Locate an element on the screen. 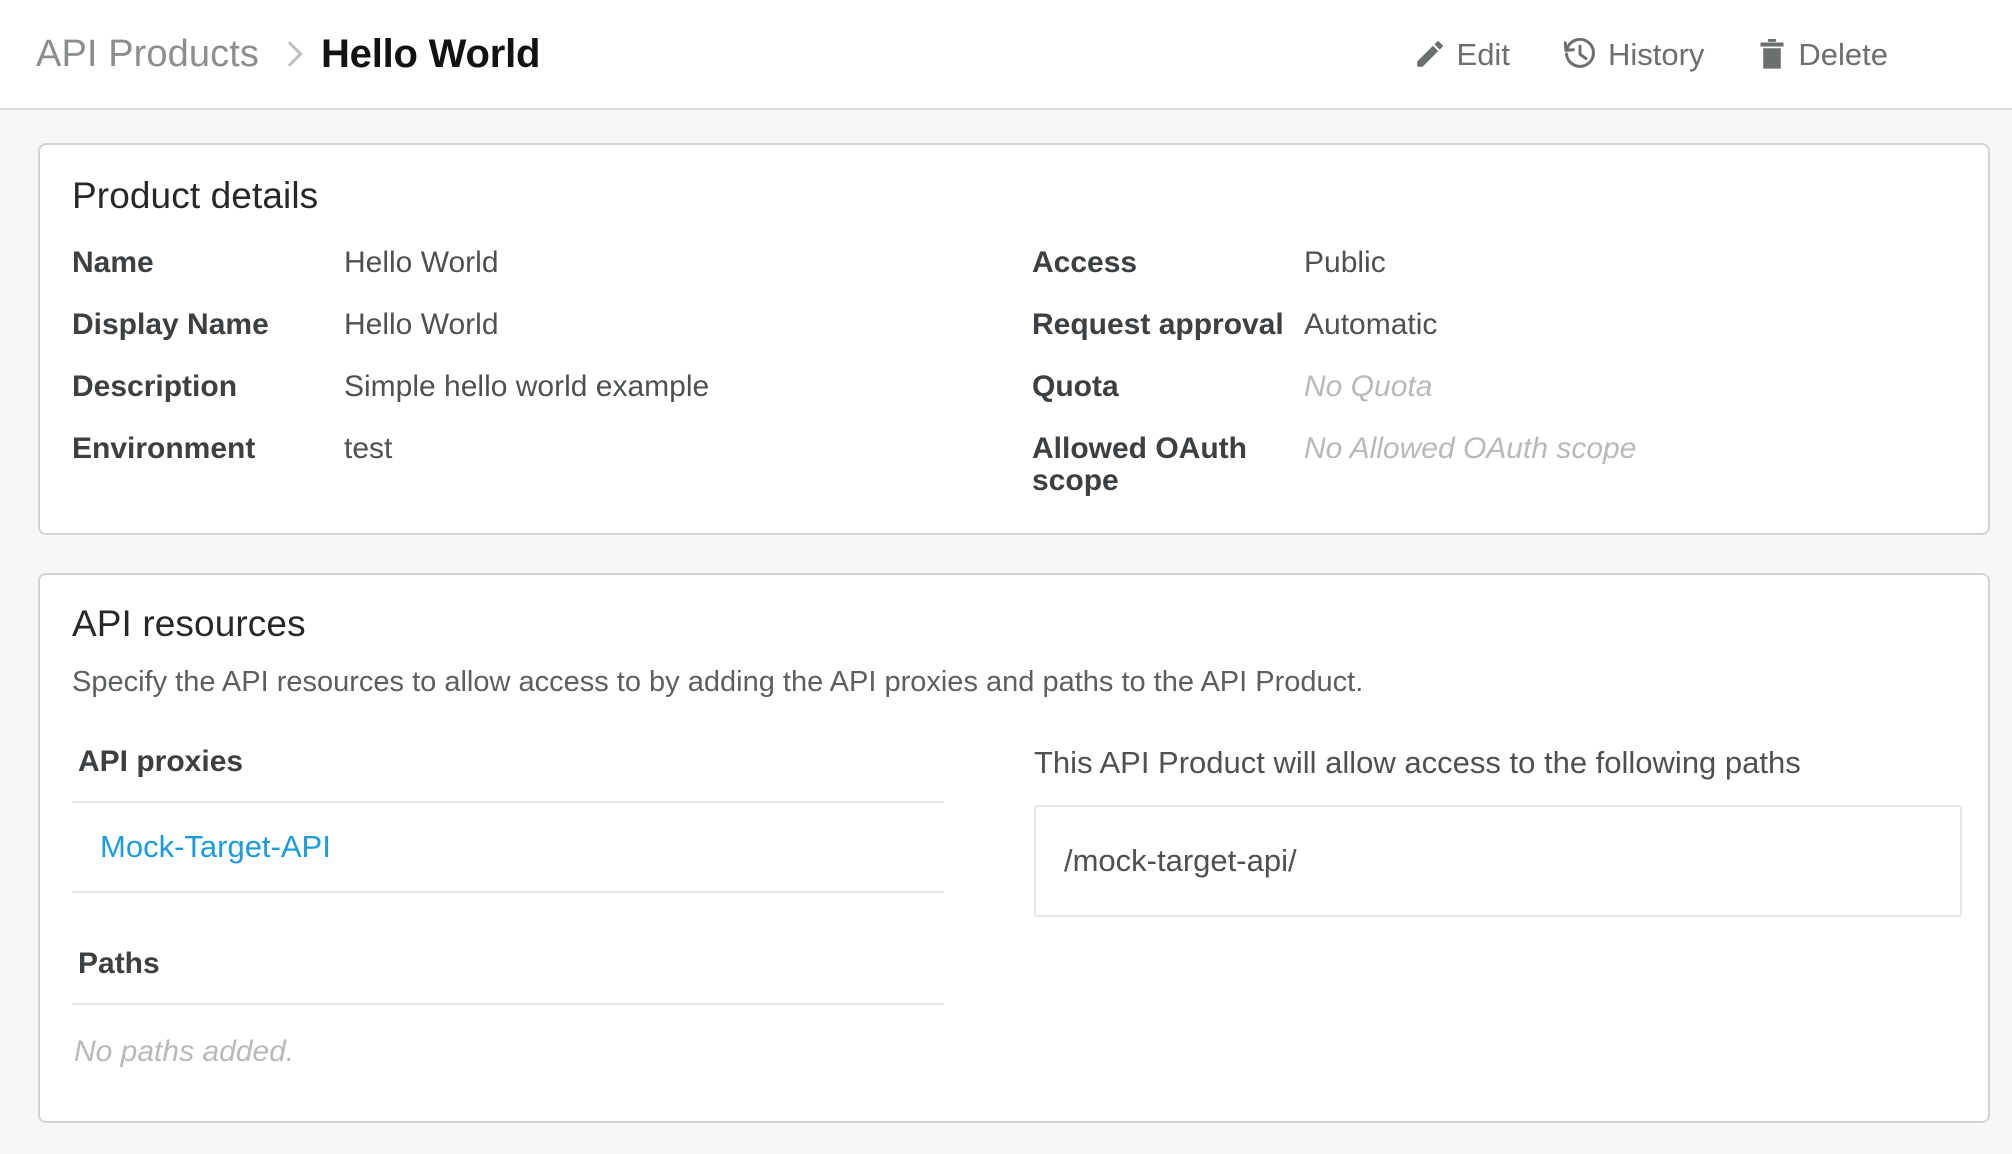 The height and width of the screenshot is (1154, 2012). detail-value-display-name: Hello World is located at coordinates (421, 325).